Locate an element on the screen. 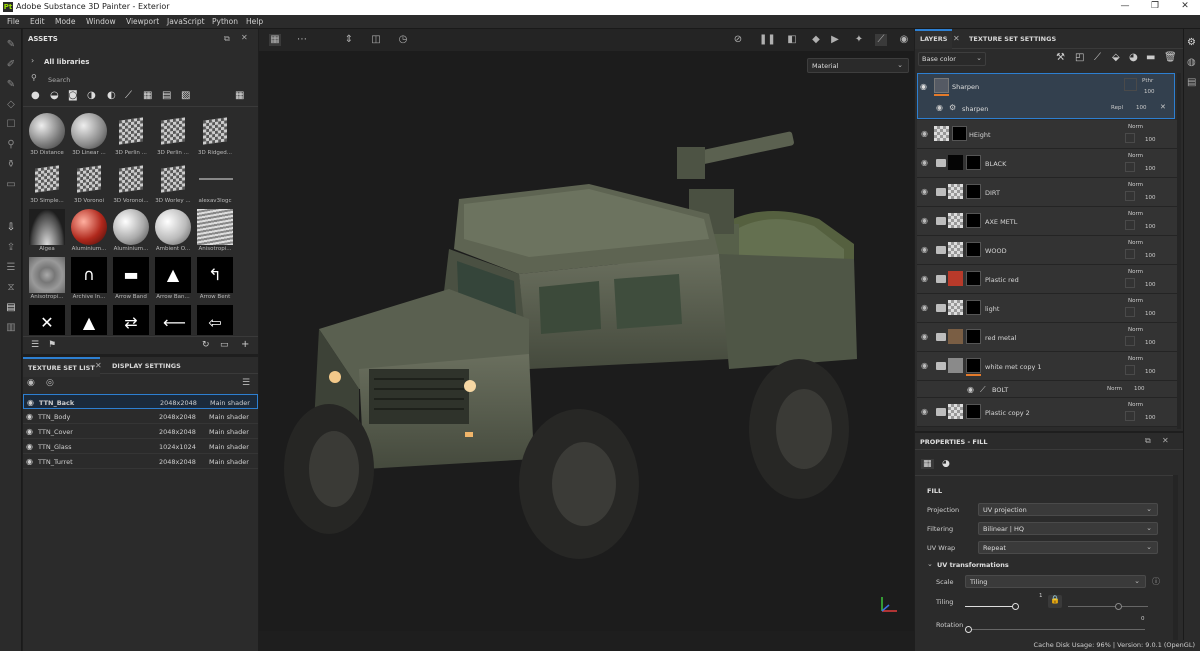 Image resolution: width=1200 pixels, height=651 pixels. menu-help: Help is located at coordinates (254, 21).